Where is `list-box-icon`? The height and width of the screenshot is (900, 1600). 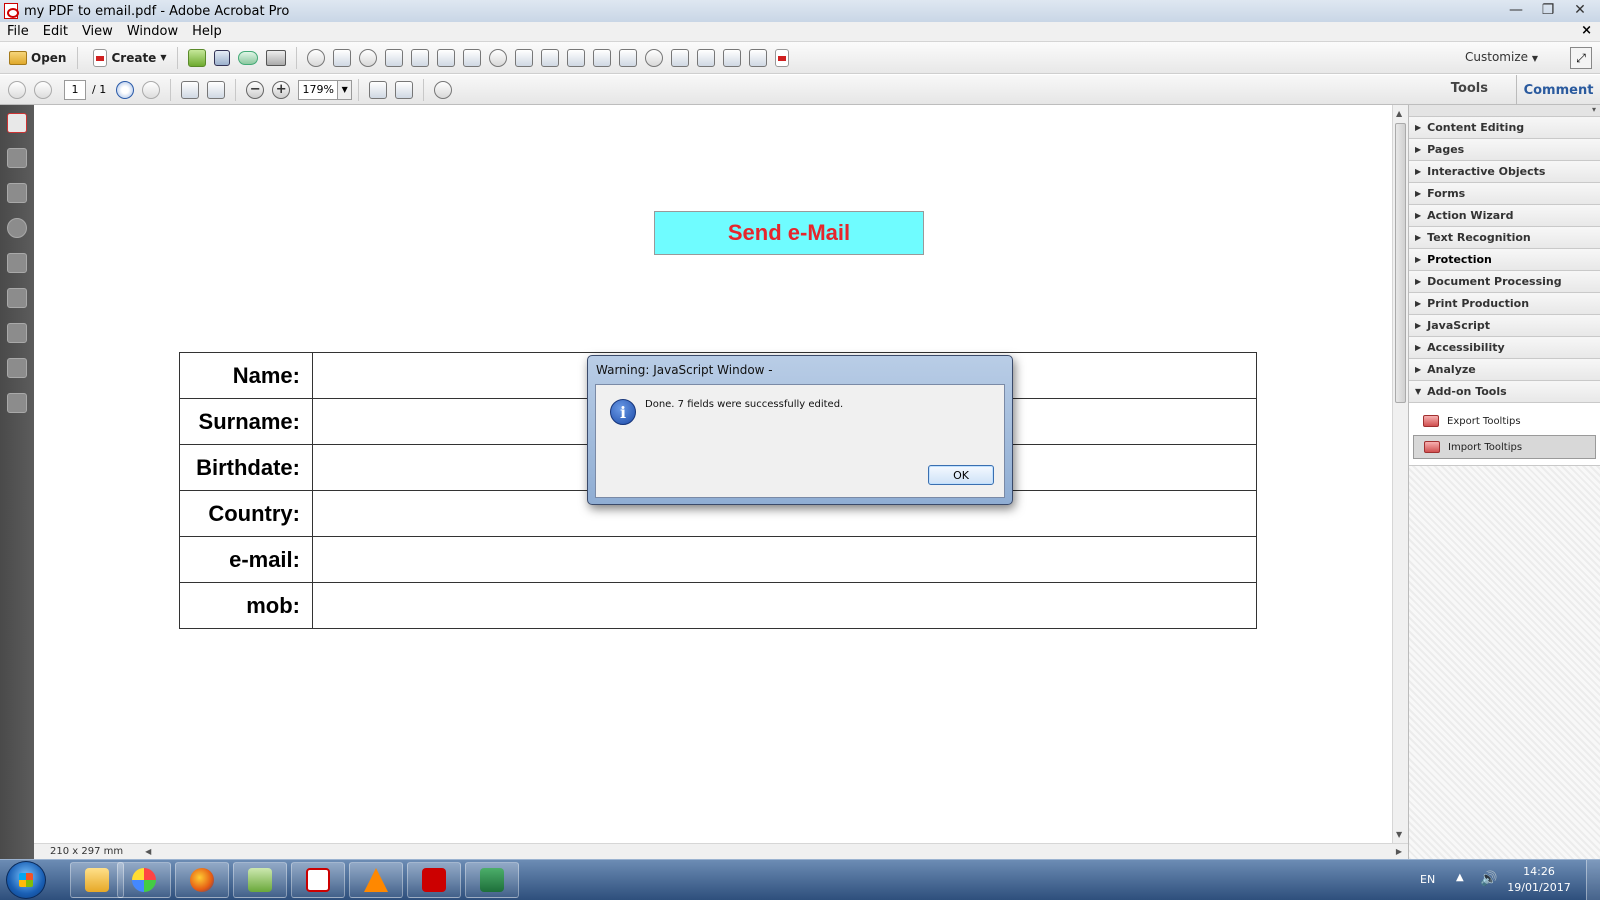
list-box-icon is located at coordinates (550, 57).